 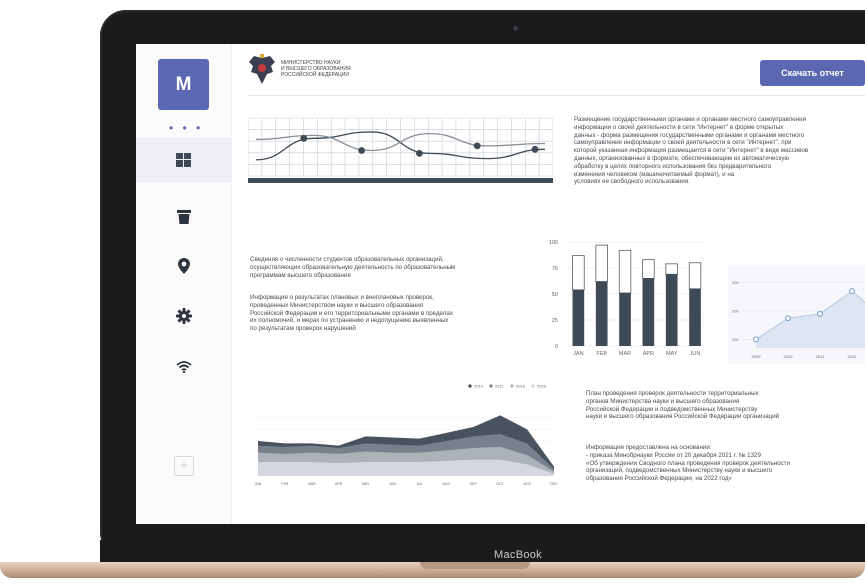 What do you see at coordinates (186, 128) in the screenshot?
I see `more-dots-icon: • • •` at bounding box center [186, 128].